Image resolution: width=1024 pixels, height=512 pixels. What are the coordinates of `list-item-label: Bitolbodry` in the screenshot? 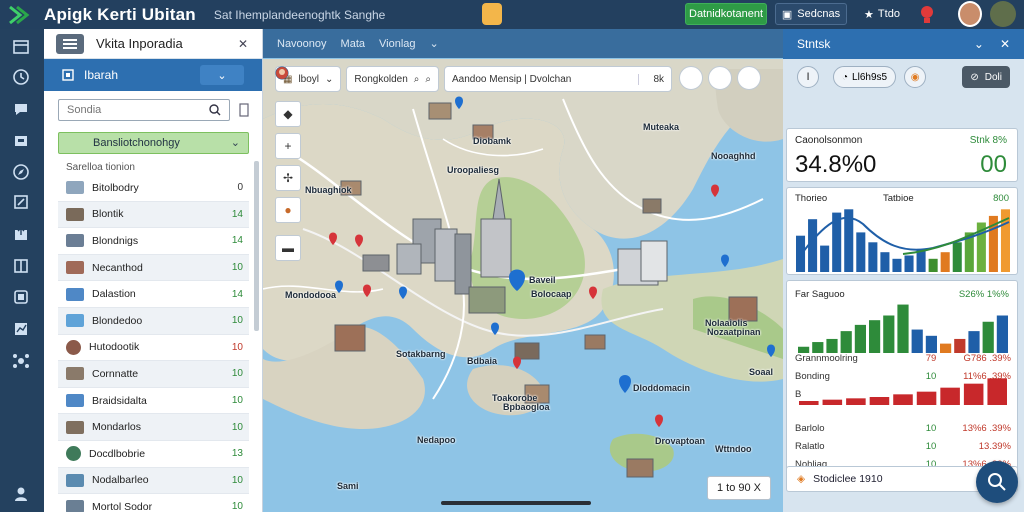 It's located at (115, 187).